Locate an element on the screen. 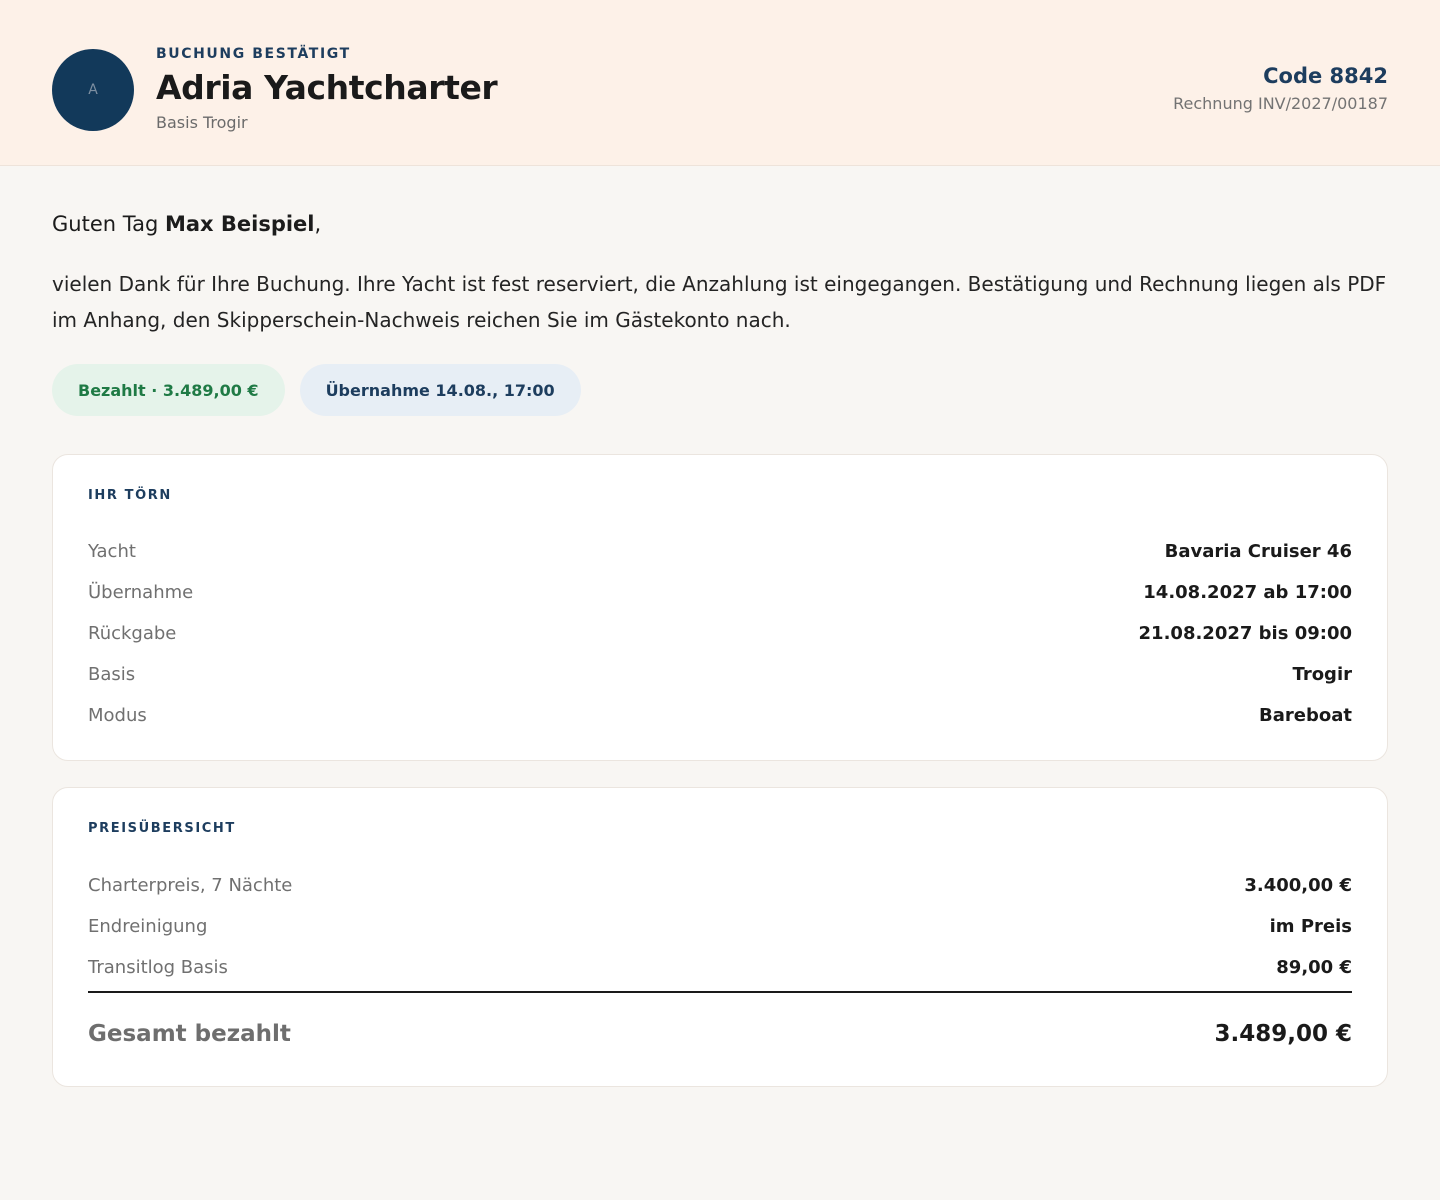  price-row-transitlog: Transitlog Basis 89,00 € is located at coordinates (720, 967).